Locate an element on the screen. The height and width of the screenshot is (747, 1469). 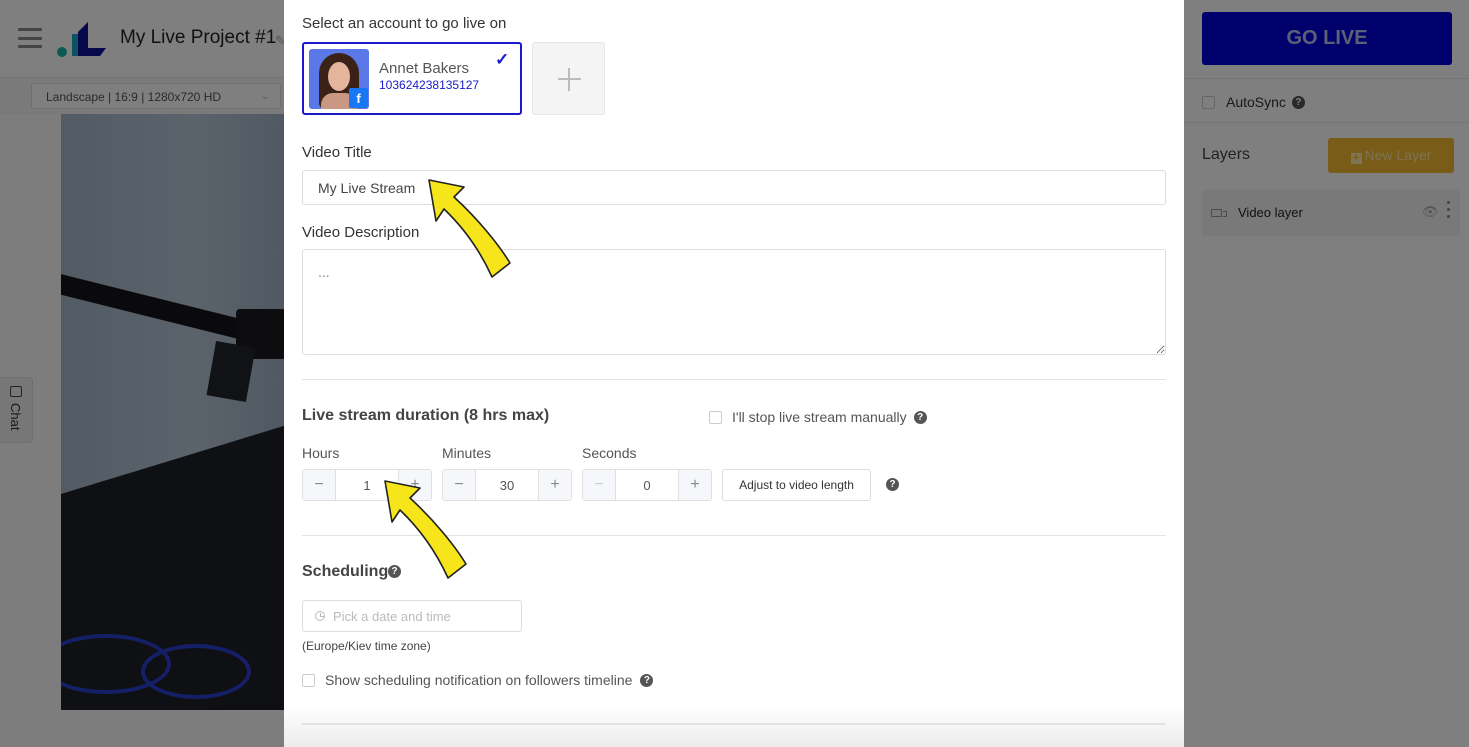
manual-stop-checkbox is located at coordinates (715, 417).